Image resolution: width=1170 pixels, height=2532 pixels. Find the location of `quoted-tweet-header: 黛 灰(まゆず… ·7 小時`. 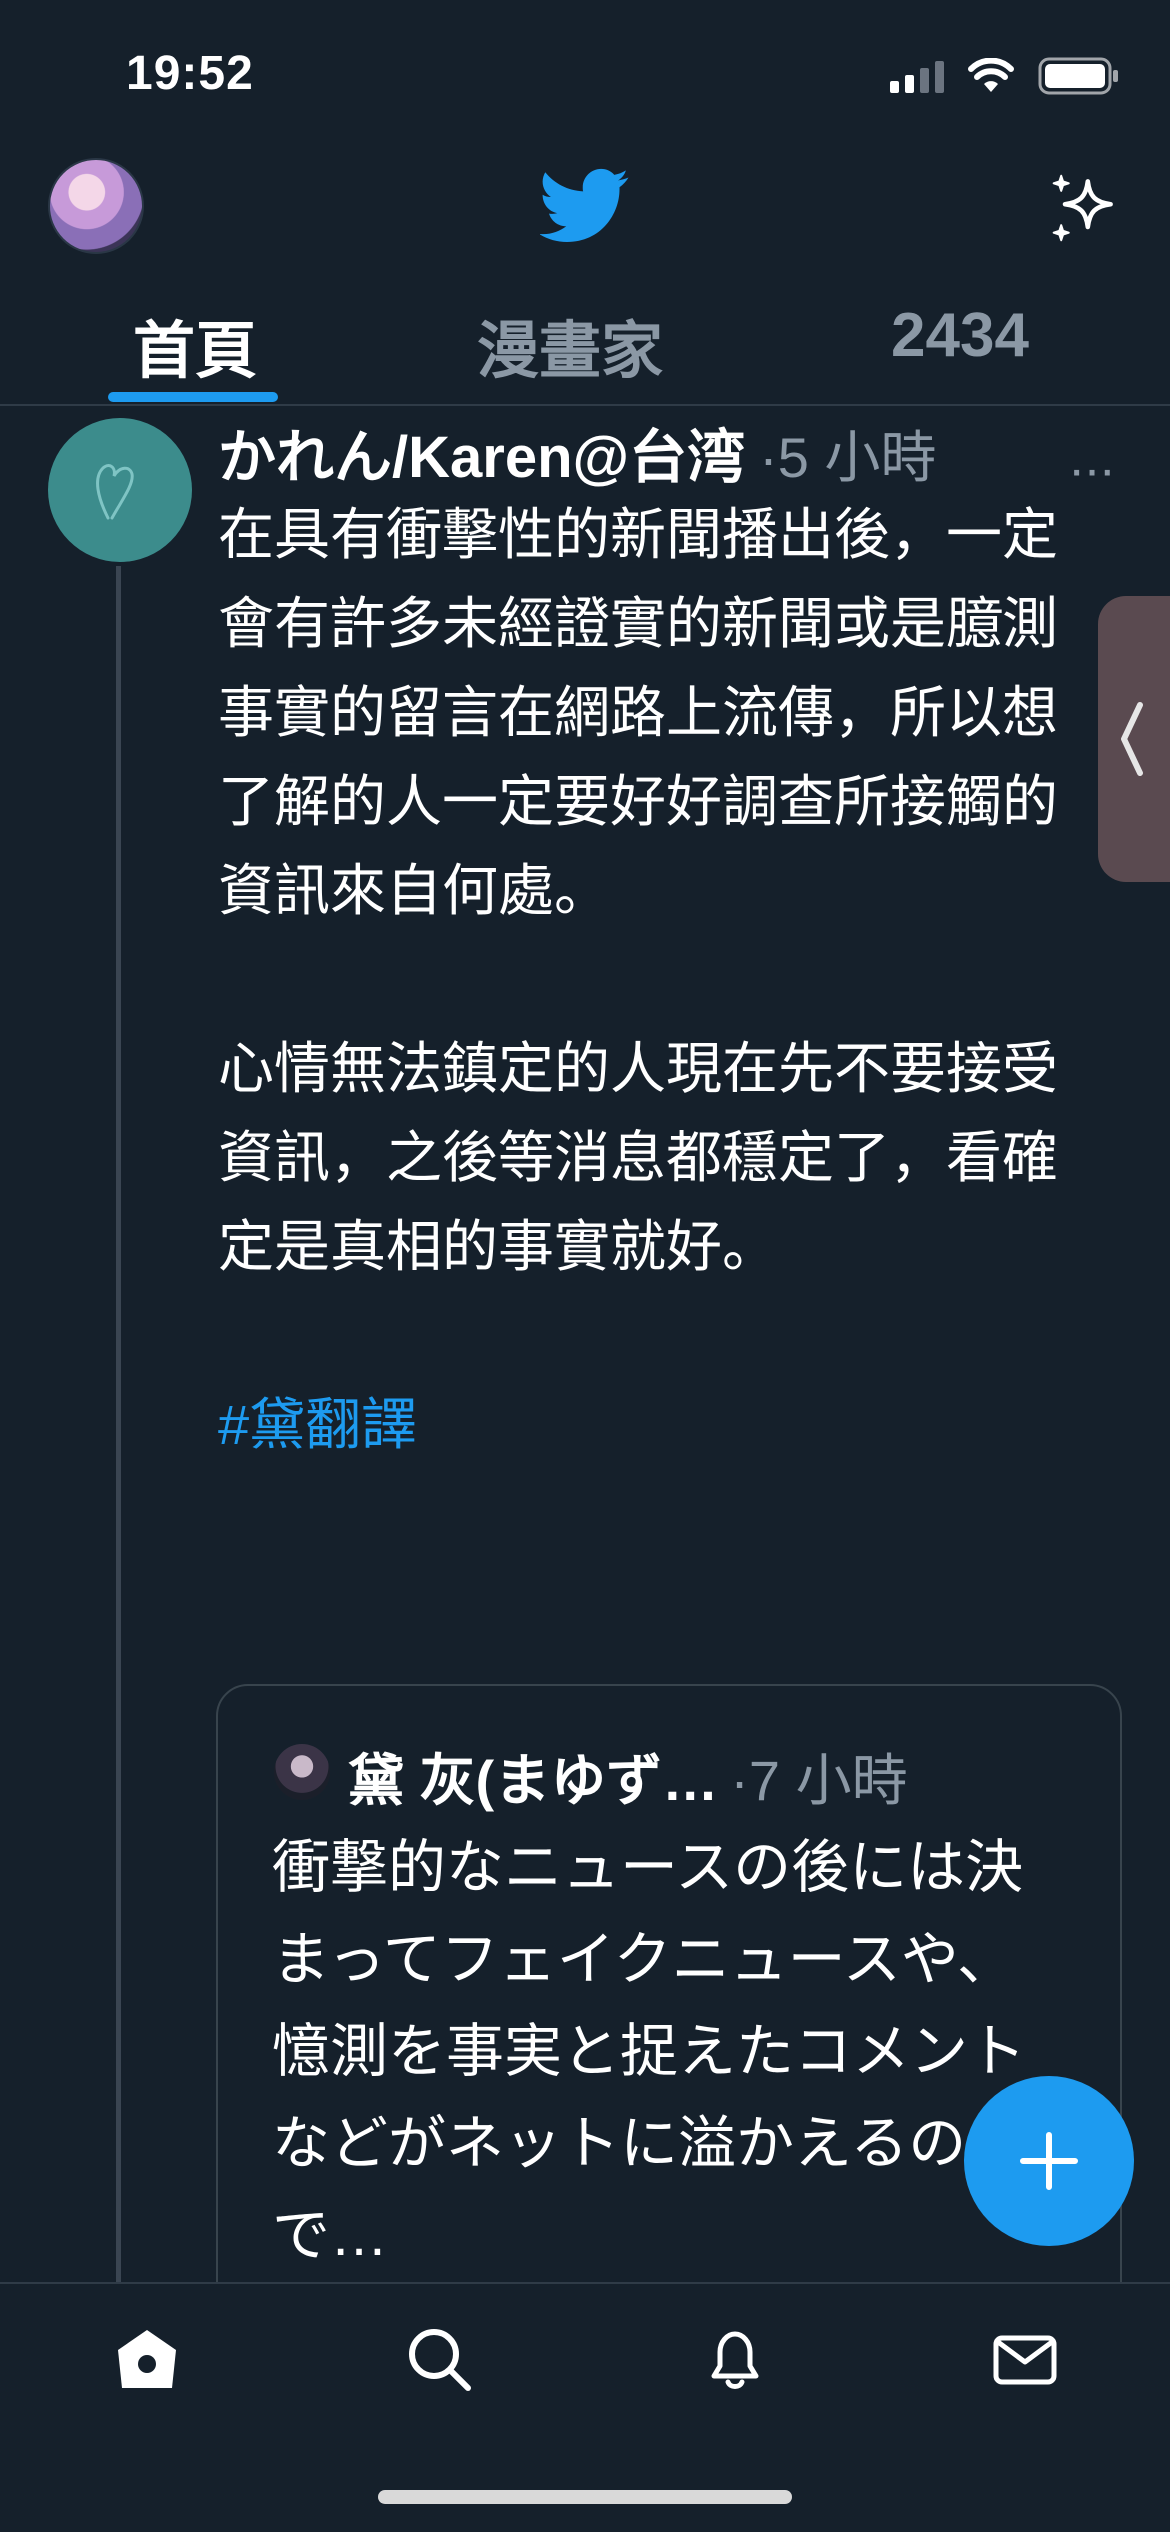

quoted-tweet-header: 黛 灰(まゆず… ·7 小時 is located at coordinates (628, 1776).